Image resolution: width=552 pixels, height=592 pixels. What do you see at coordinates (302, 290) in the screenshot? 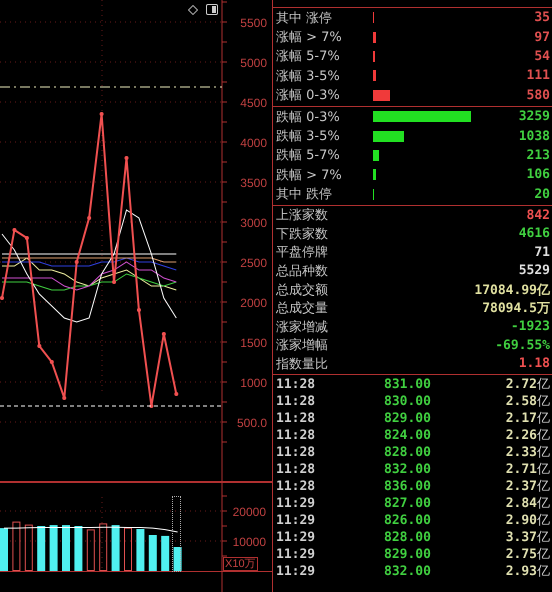
I see `stat-label: 总成交额` at bounding box center [302, 290].